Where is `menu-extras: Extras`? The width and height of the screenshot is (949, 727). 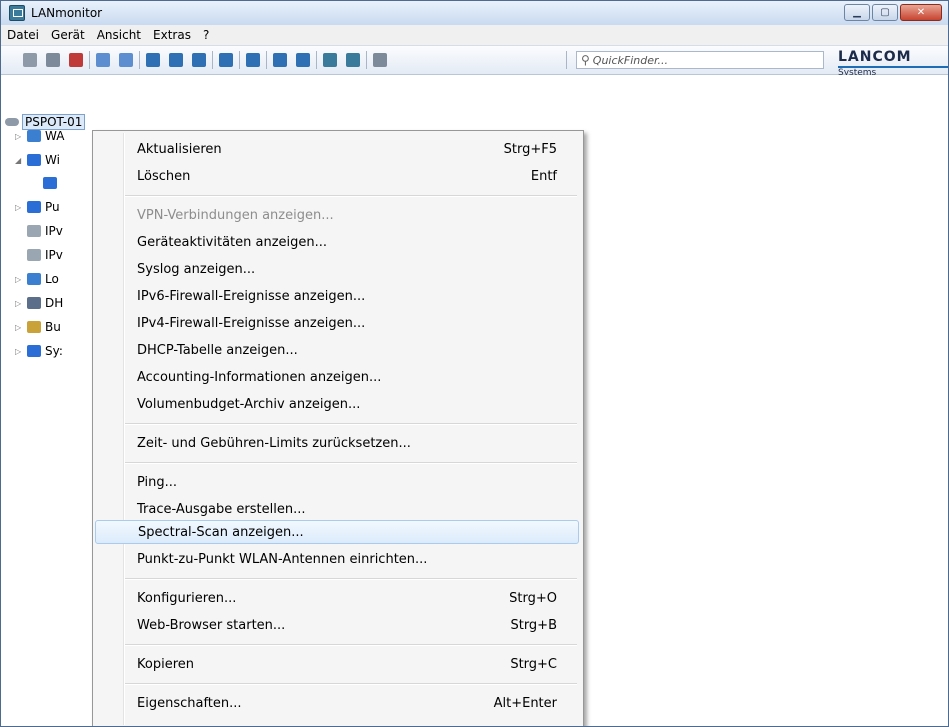 menu-extras: Extras is located at coordinates (172, 35).